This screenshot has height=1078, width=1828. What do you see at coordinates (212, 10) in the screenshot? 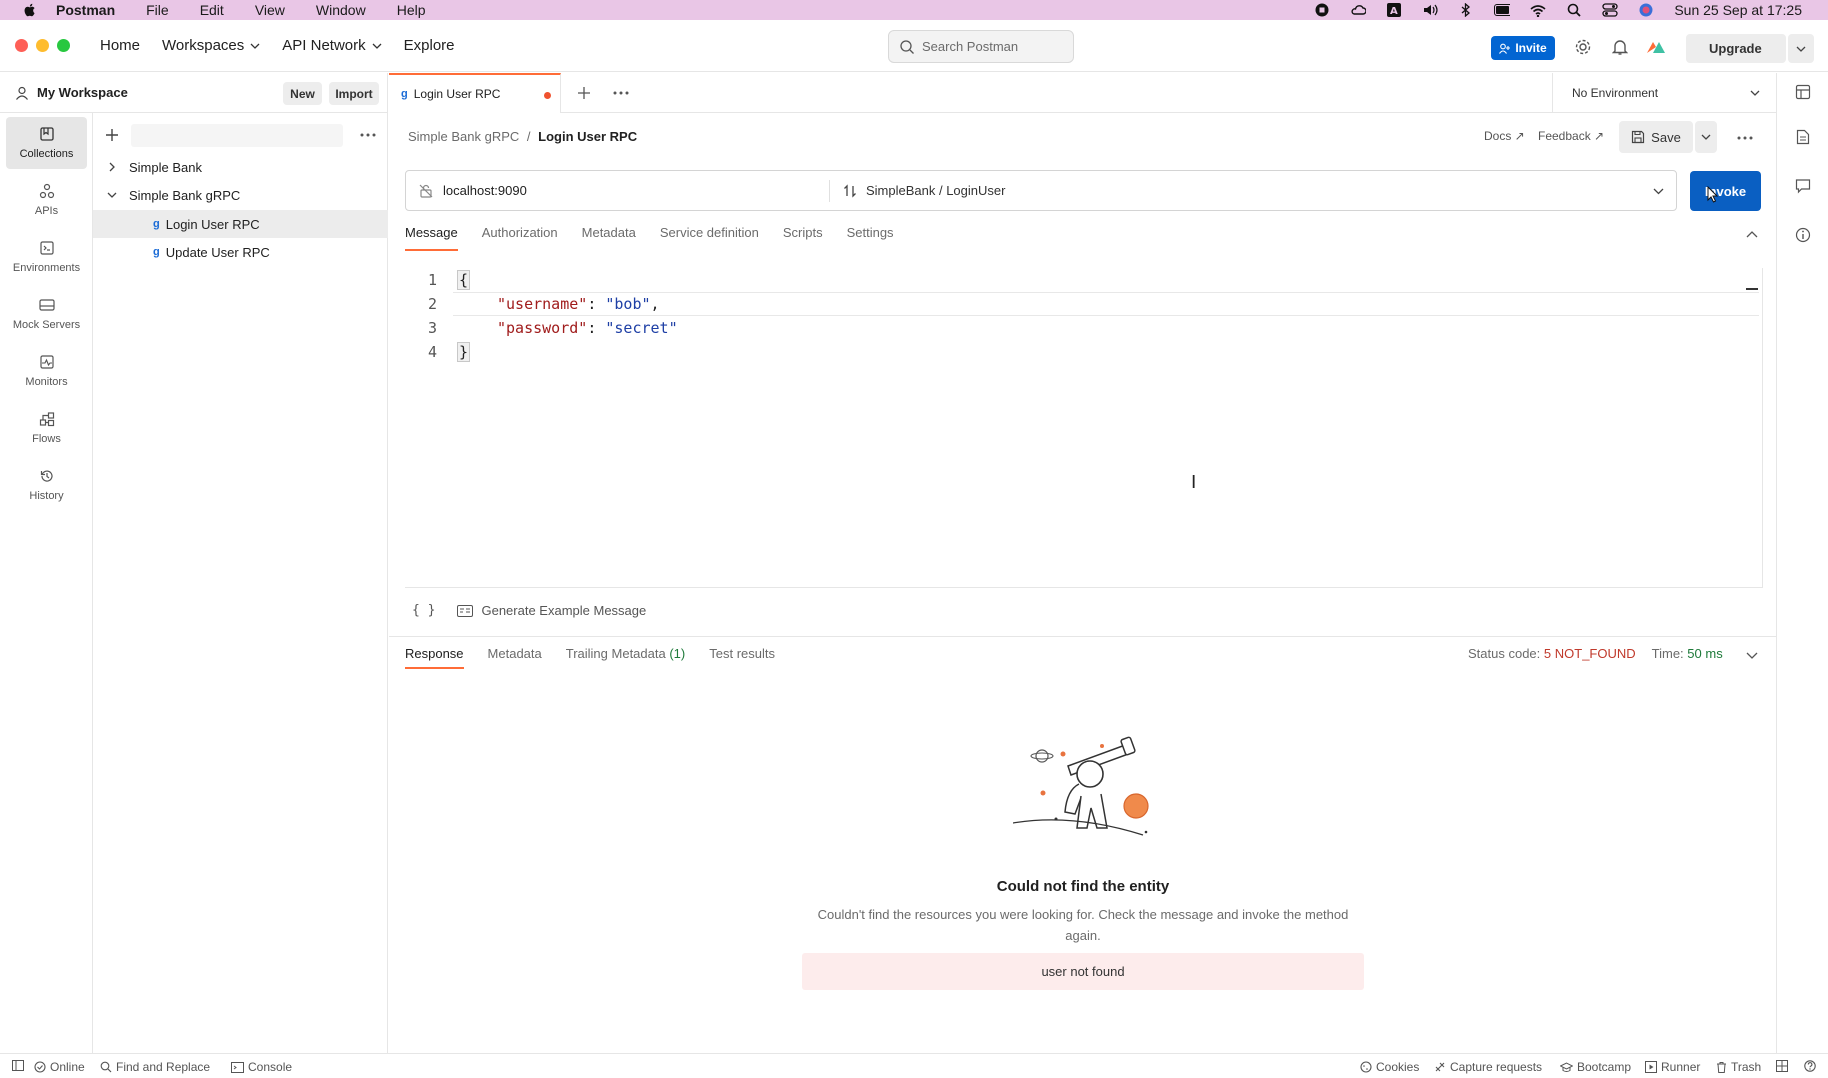
I see `menu-edit: Edit` at bounding box center [212, 10].